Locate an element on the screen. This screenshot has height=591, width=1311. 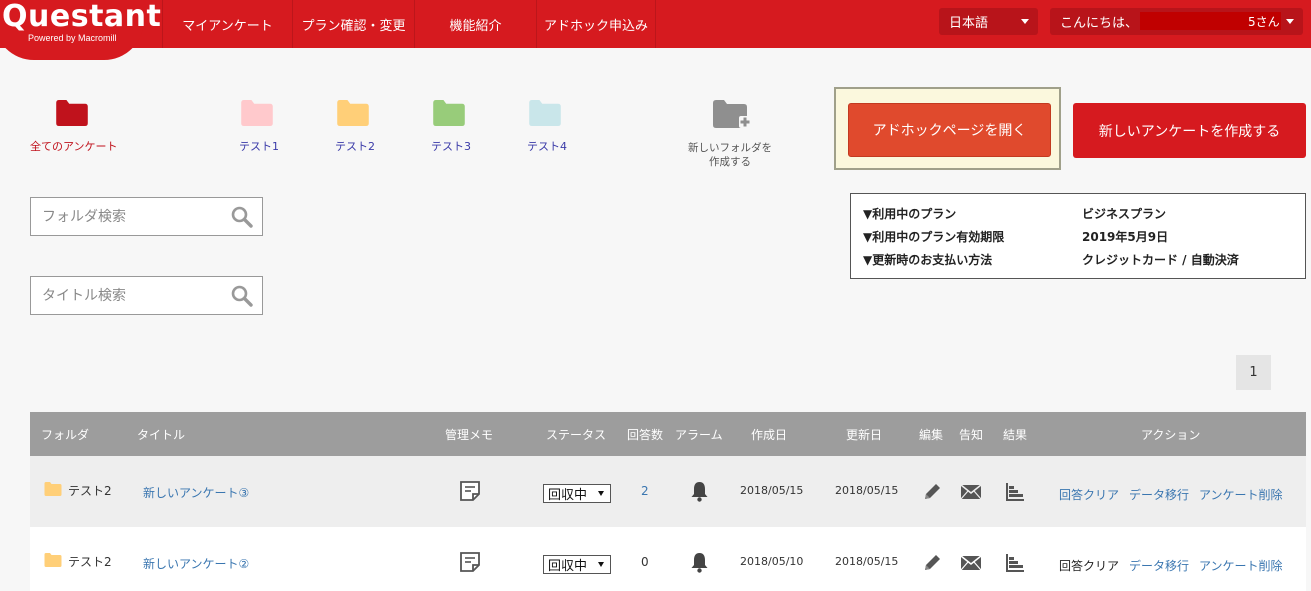
user-menu: こんにちは、 5さん is located at coordinates (1176, 21).